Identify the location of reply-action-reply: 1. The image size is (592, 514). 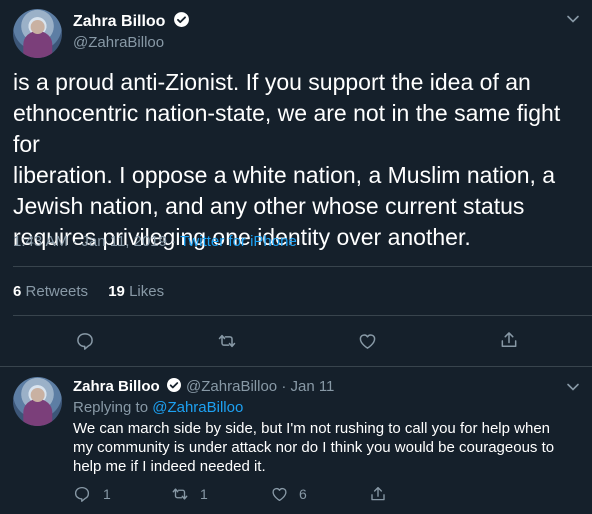
(92, 494).